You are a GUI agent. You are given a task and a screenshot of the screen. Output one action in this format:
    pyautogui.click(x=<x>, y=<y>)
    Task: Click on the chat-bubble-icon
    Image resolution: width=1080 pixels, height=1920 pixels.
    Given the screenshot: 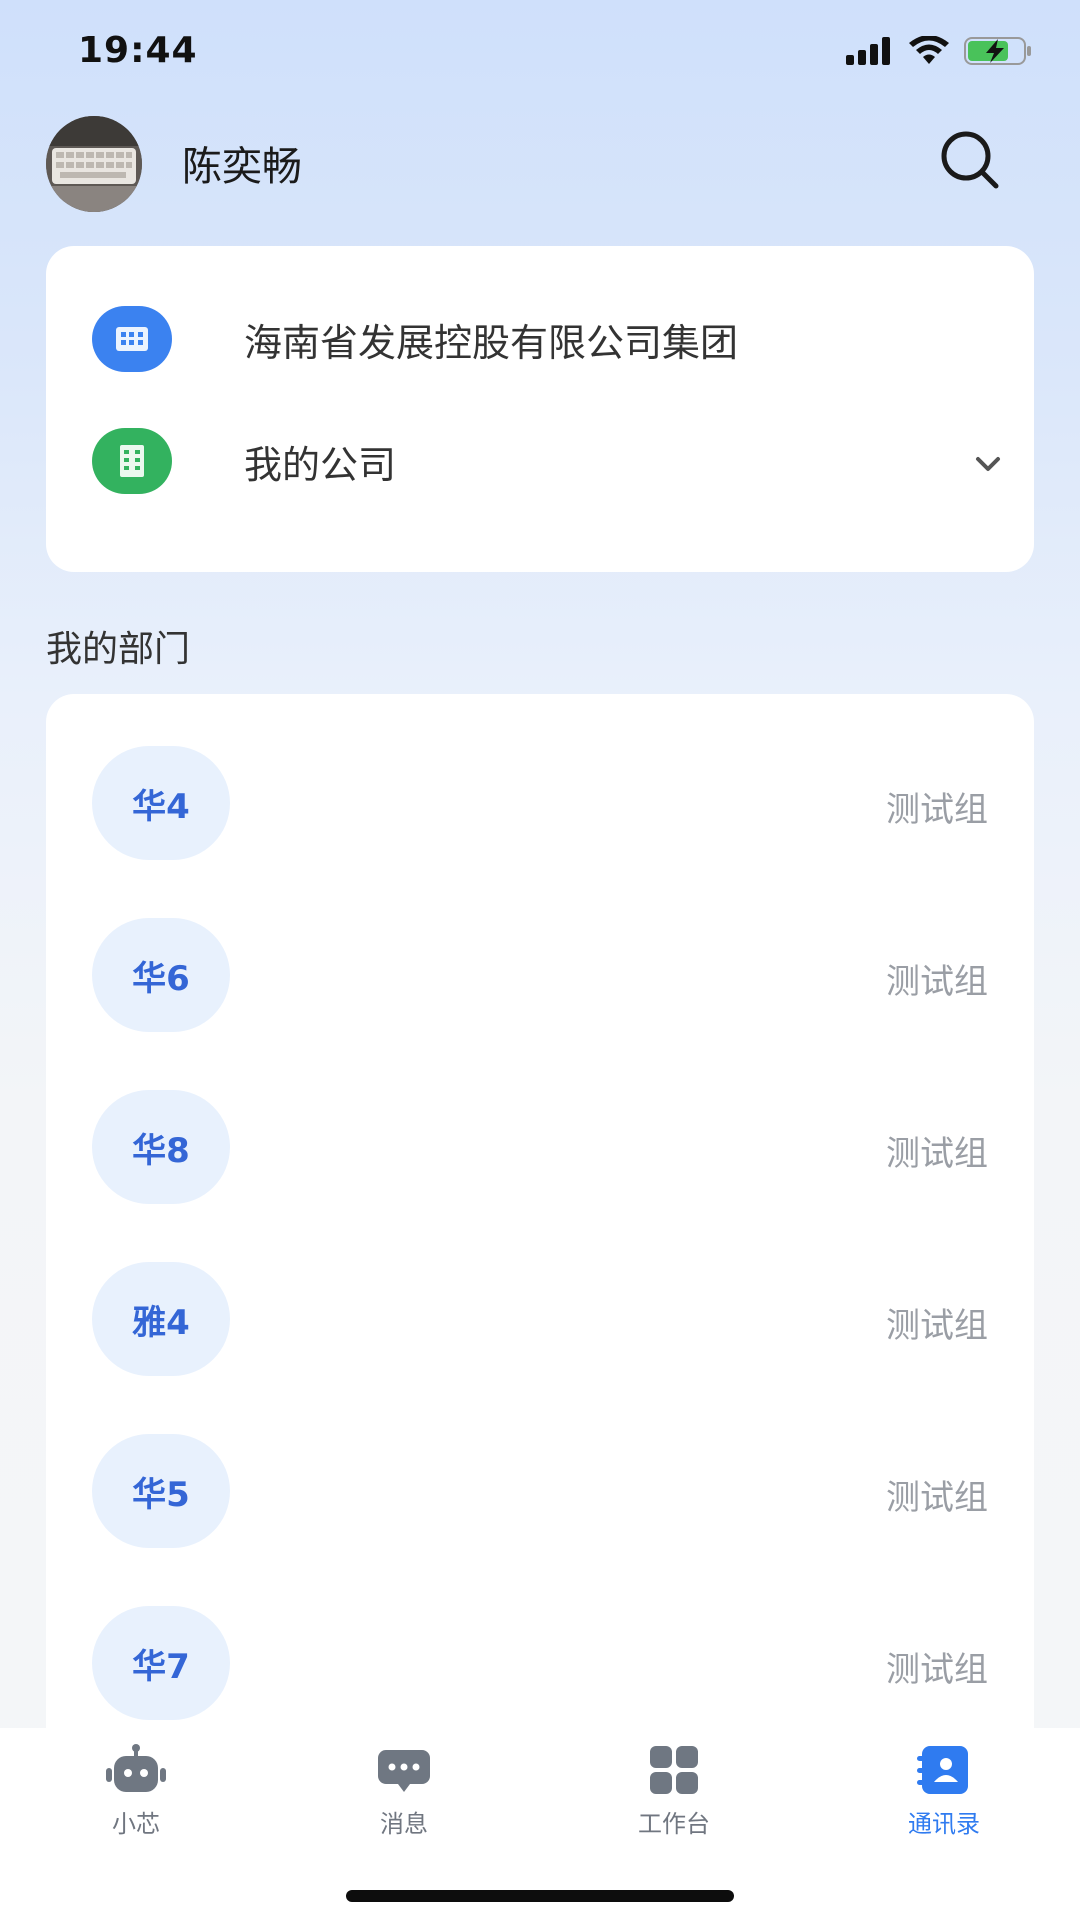 What is the action you would take?
    pyautogui.click(x=404, y=1771)
    